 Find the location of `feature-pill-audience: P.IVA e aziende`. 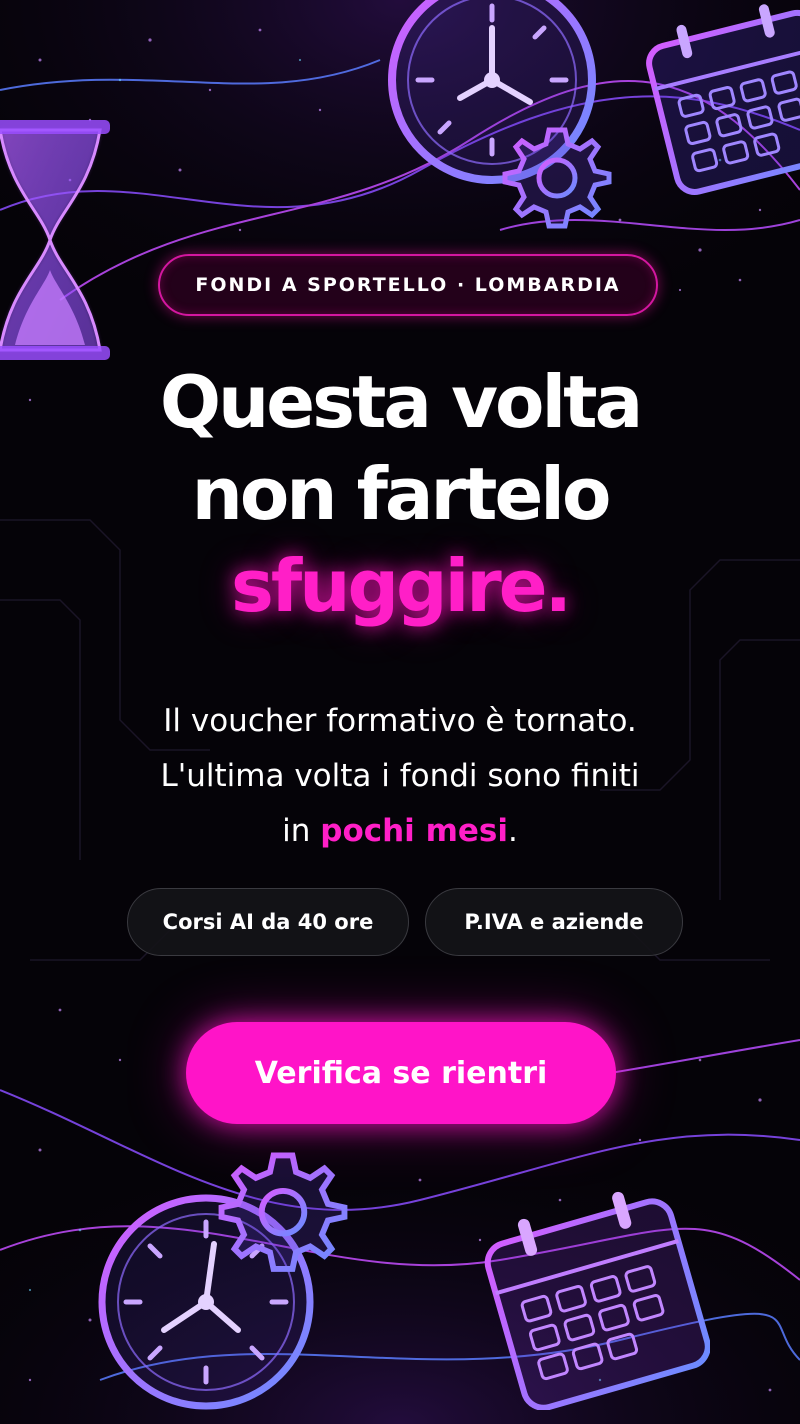

feature-pill-audience: P.IVA e aziende is located at coordinates (554, 922).